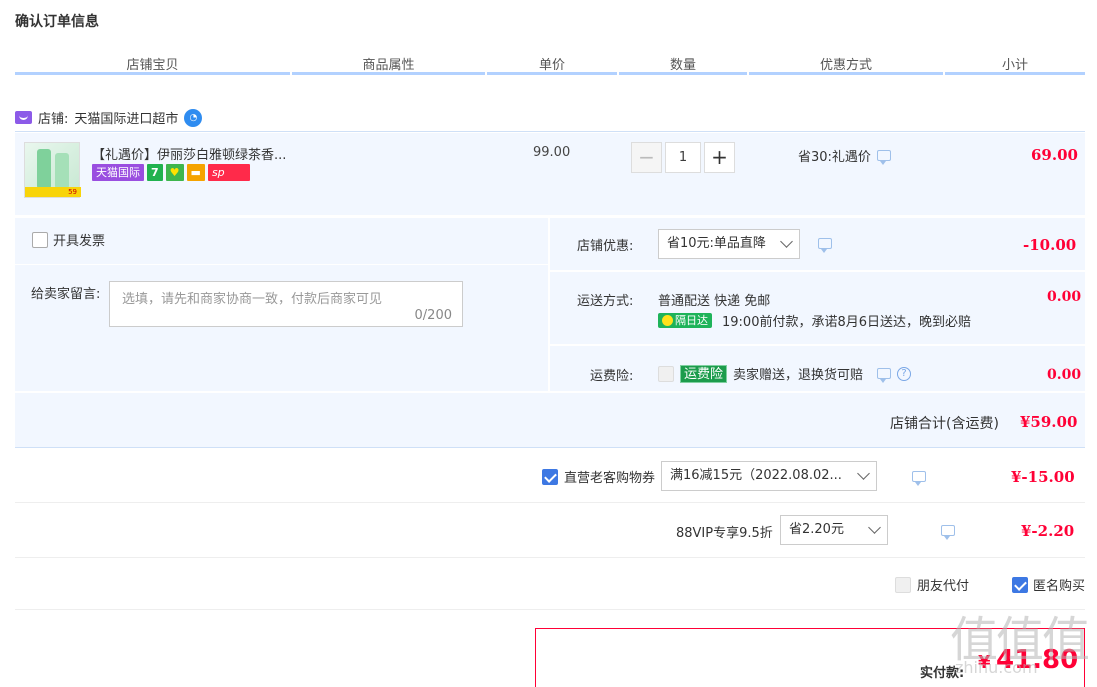 The height and width of the screenshot is (687, 1097). What do you see at coordinates (152, 65) in the screenshot?
I see `column-header-shop-item: 店铺宝贝` at bounding box center [152, 65].